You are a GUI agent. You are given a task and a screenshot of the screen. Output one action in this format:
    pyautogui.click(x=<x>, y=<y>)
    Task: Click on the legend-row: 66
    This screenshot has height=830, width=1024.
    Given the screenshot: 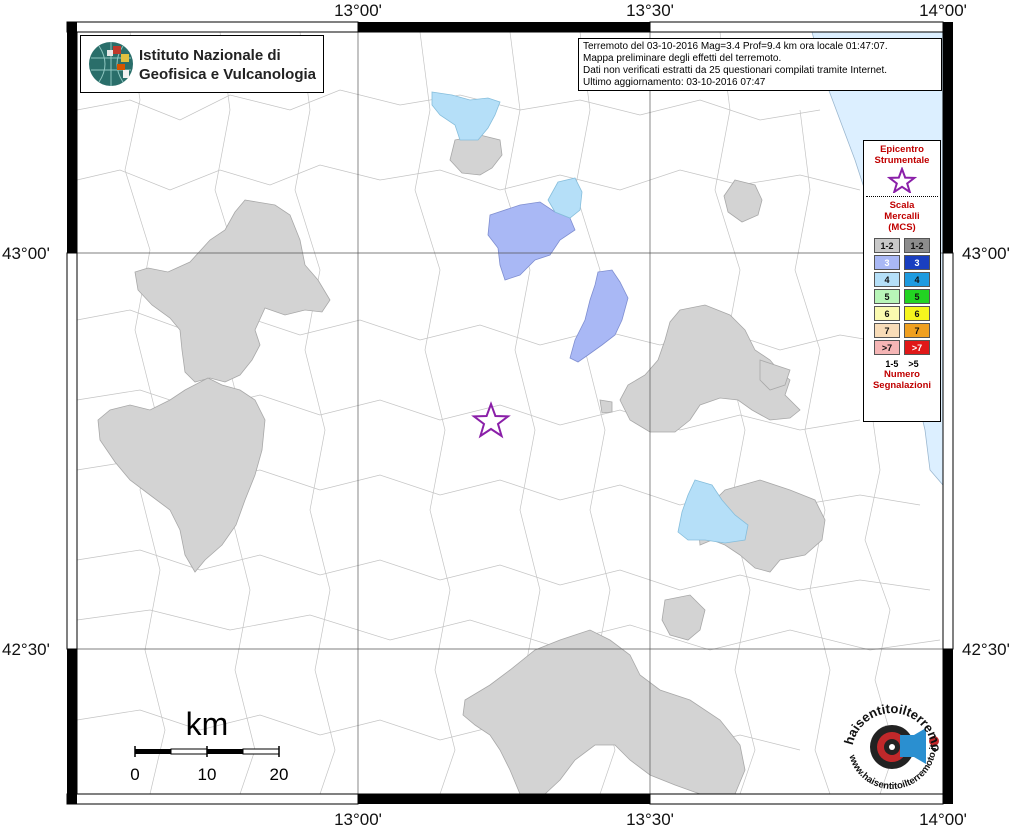 What is the action you would take?
    pyautogui.click(x=902, y=313)
    